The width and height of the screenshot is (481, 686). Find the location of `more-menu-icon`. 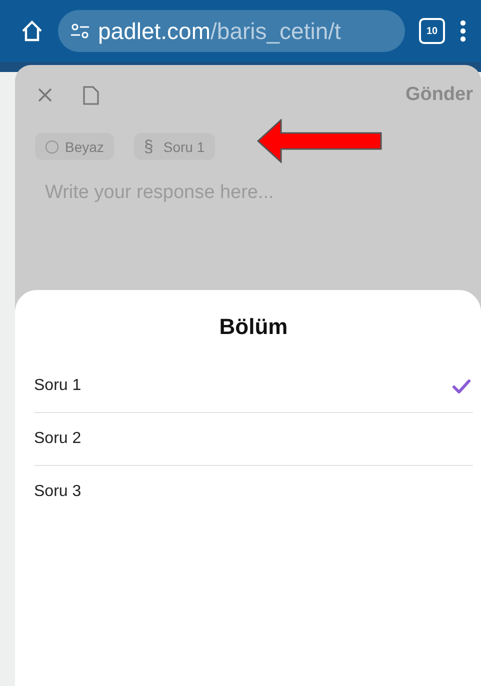

more-menu-icon is located at coordinates (463, 31).